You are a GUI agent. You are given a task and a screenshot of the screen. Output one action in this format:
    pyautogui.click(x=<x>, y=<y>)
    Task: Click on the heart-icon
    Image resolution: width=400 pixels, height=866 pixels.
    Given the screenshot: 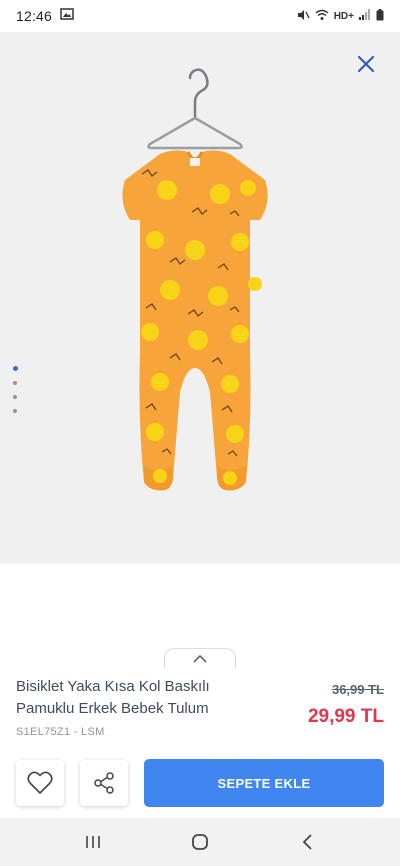 What is the action you would take?
    pyautogui.click(x=40, y=782)
    